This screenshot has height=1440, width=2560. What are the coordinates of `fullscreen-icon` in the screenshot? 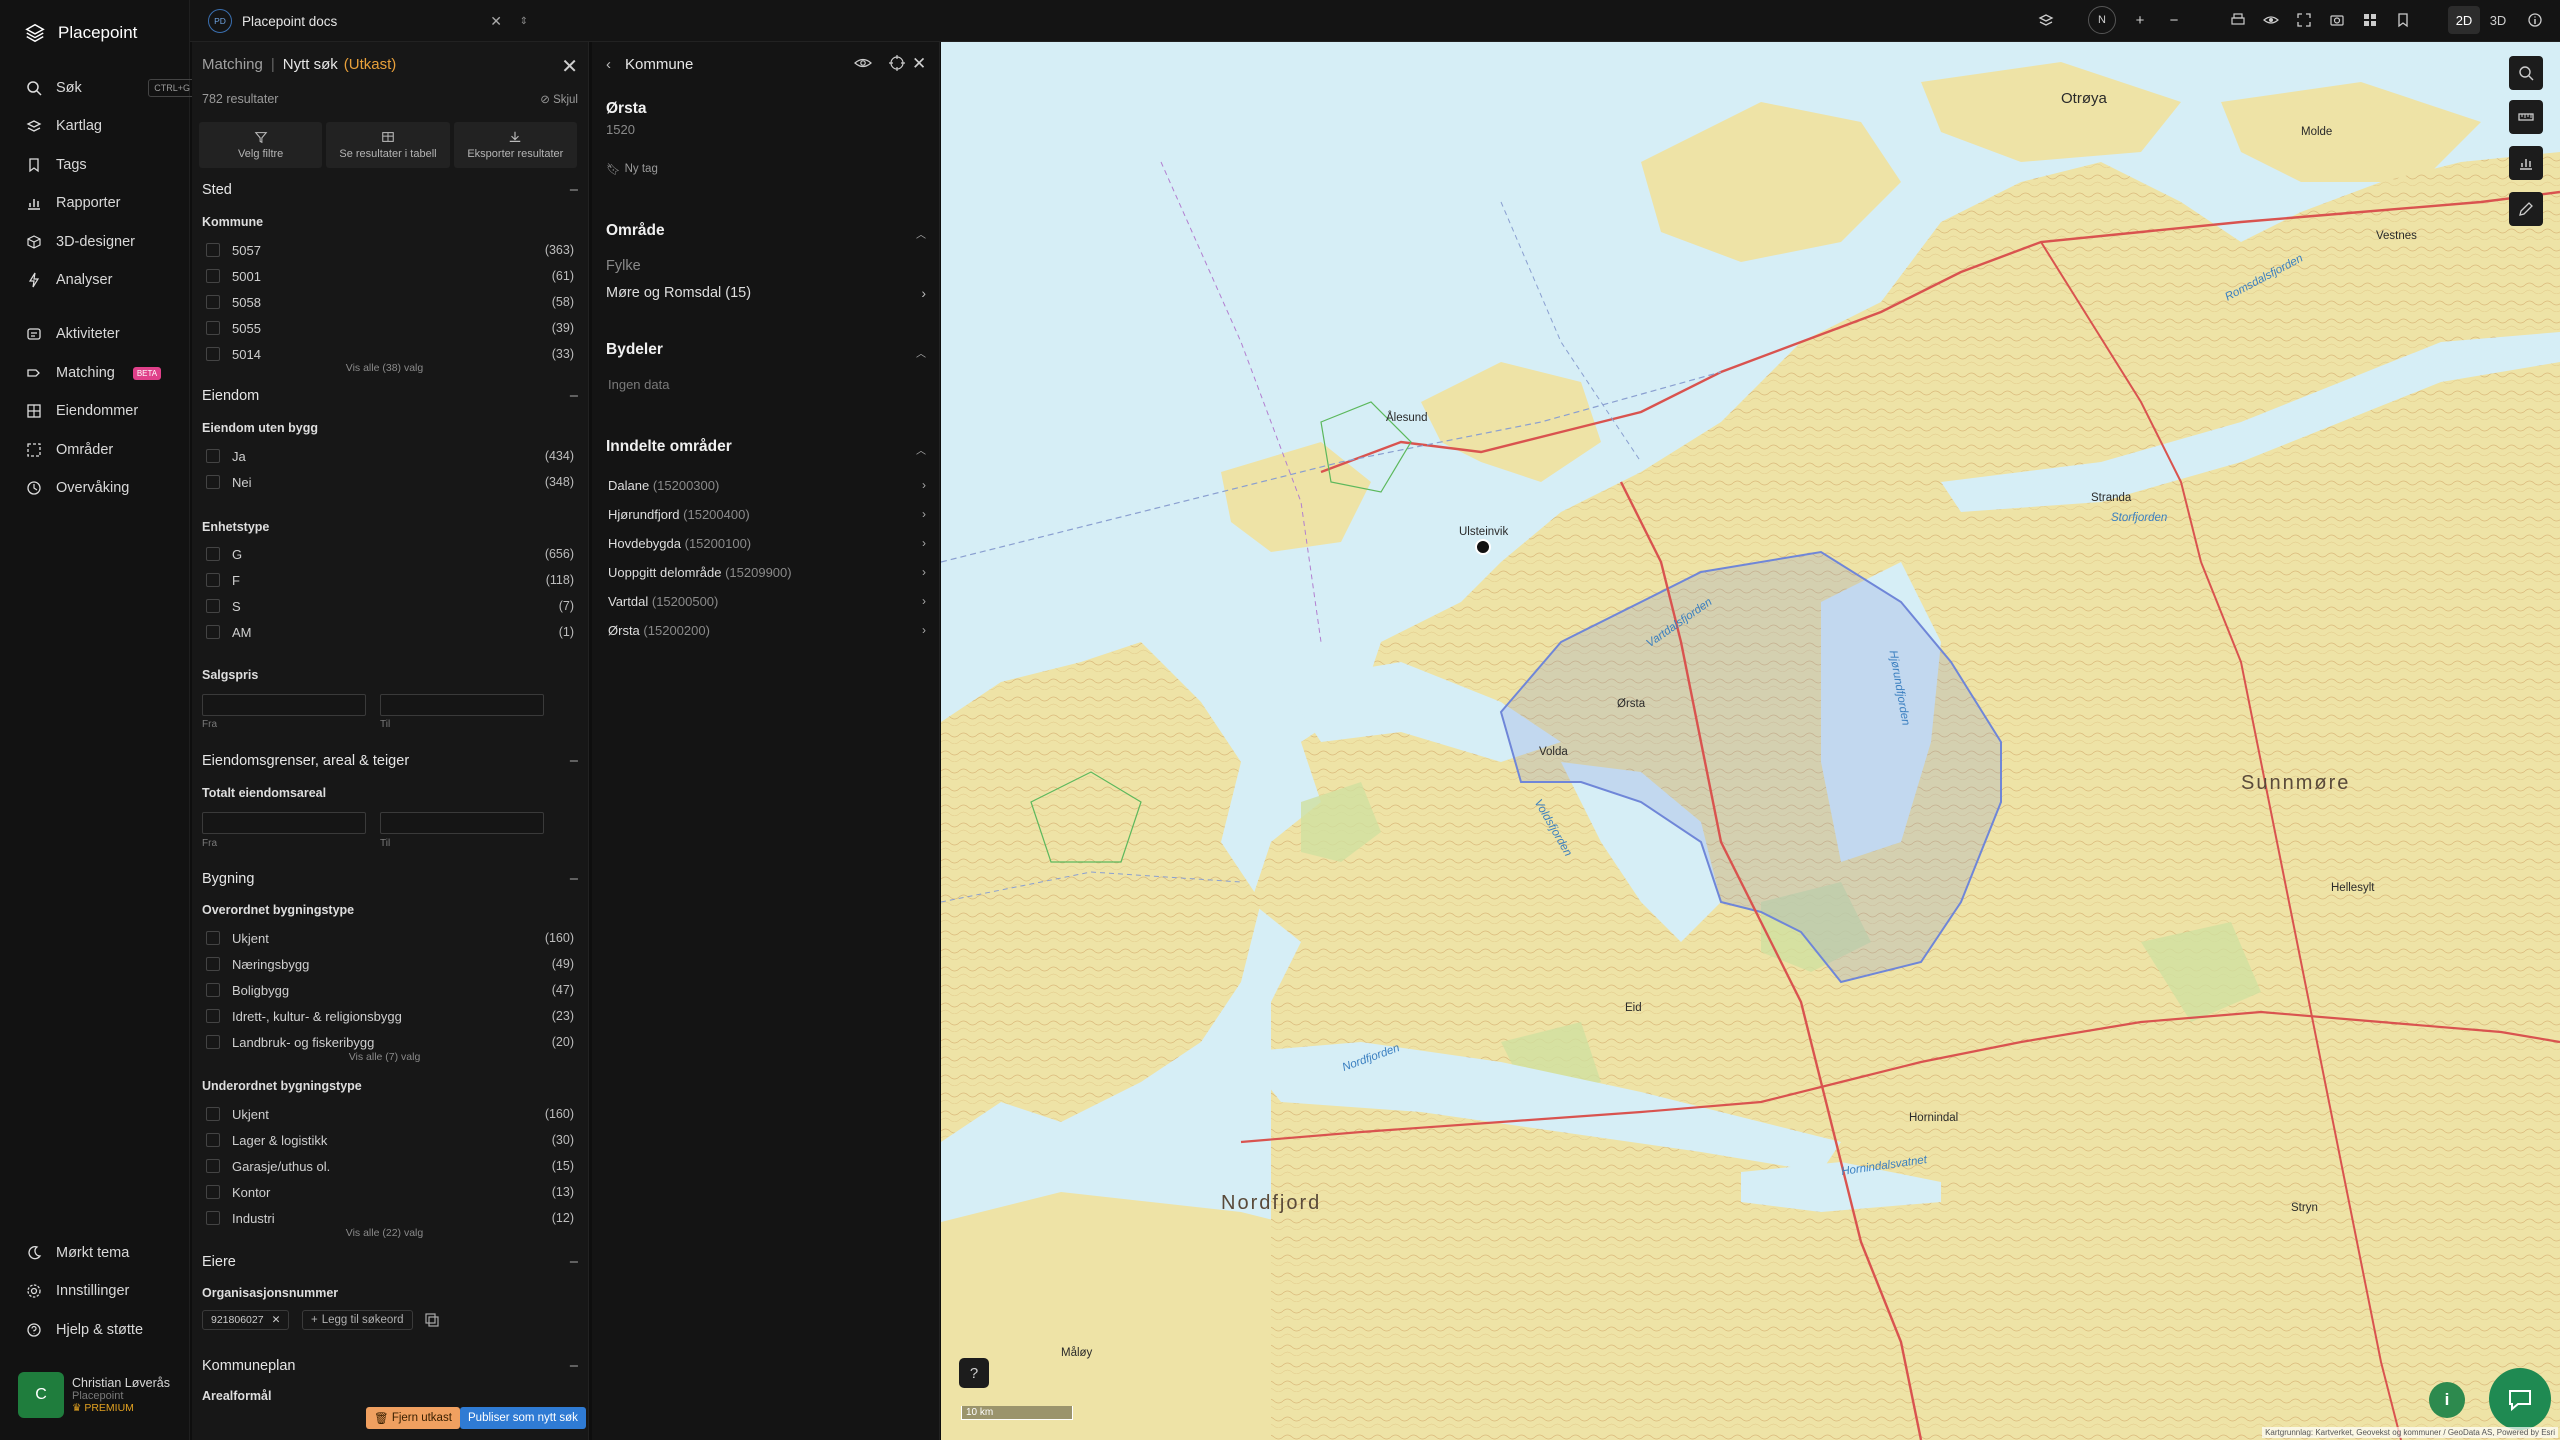 It's located at (2304, 20).